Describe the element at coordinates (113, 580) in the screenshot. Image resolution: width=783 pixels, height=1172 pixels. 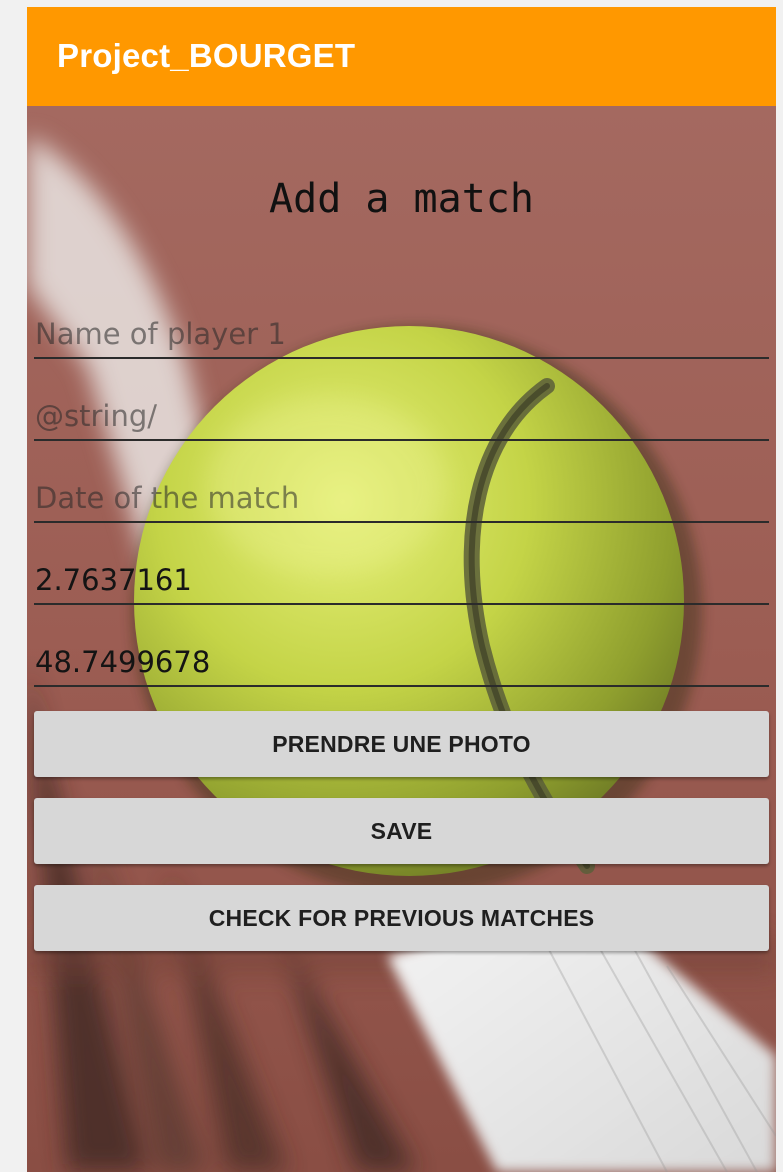
I see `longitude-value: 2.7637161` at that location.